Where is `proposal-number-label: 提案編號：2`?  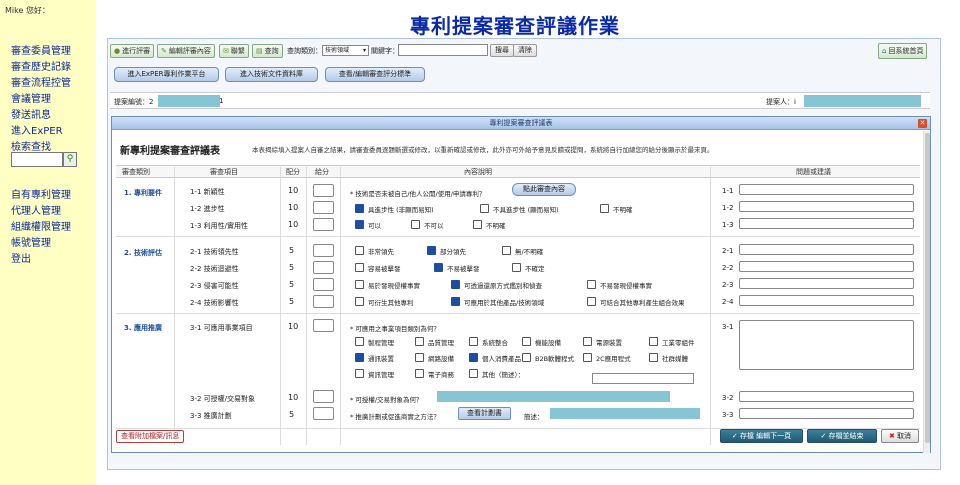
proposal-number-label: 提案編號：2 is located at coordinates (134, 102).